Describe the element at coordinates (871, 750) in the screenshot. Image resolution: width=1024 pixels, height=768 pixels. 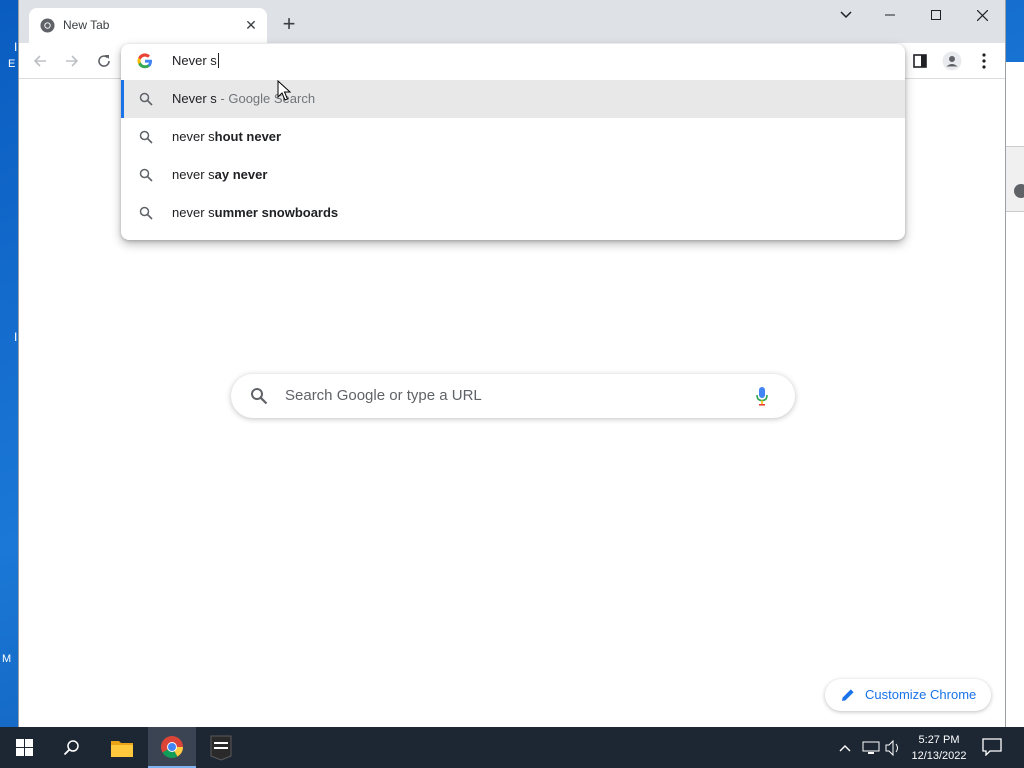
I see `network-icon` at that location.